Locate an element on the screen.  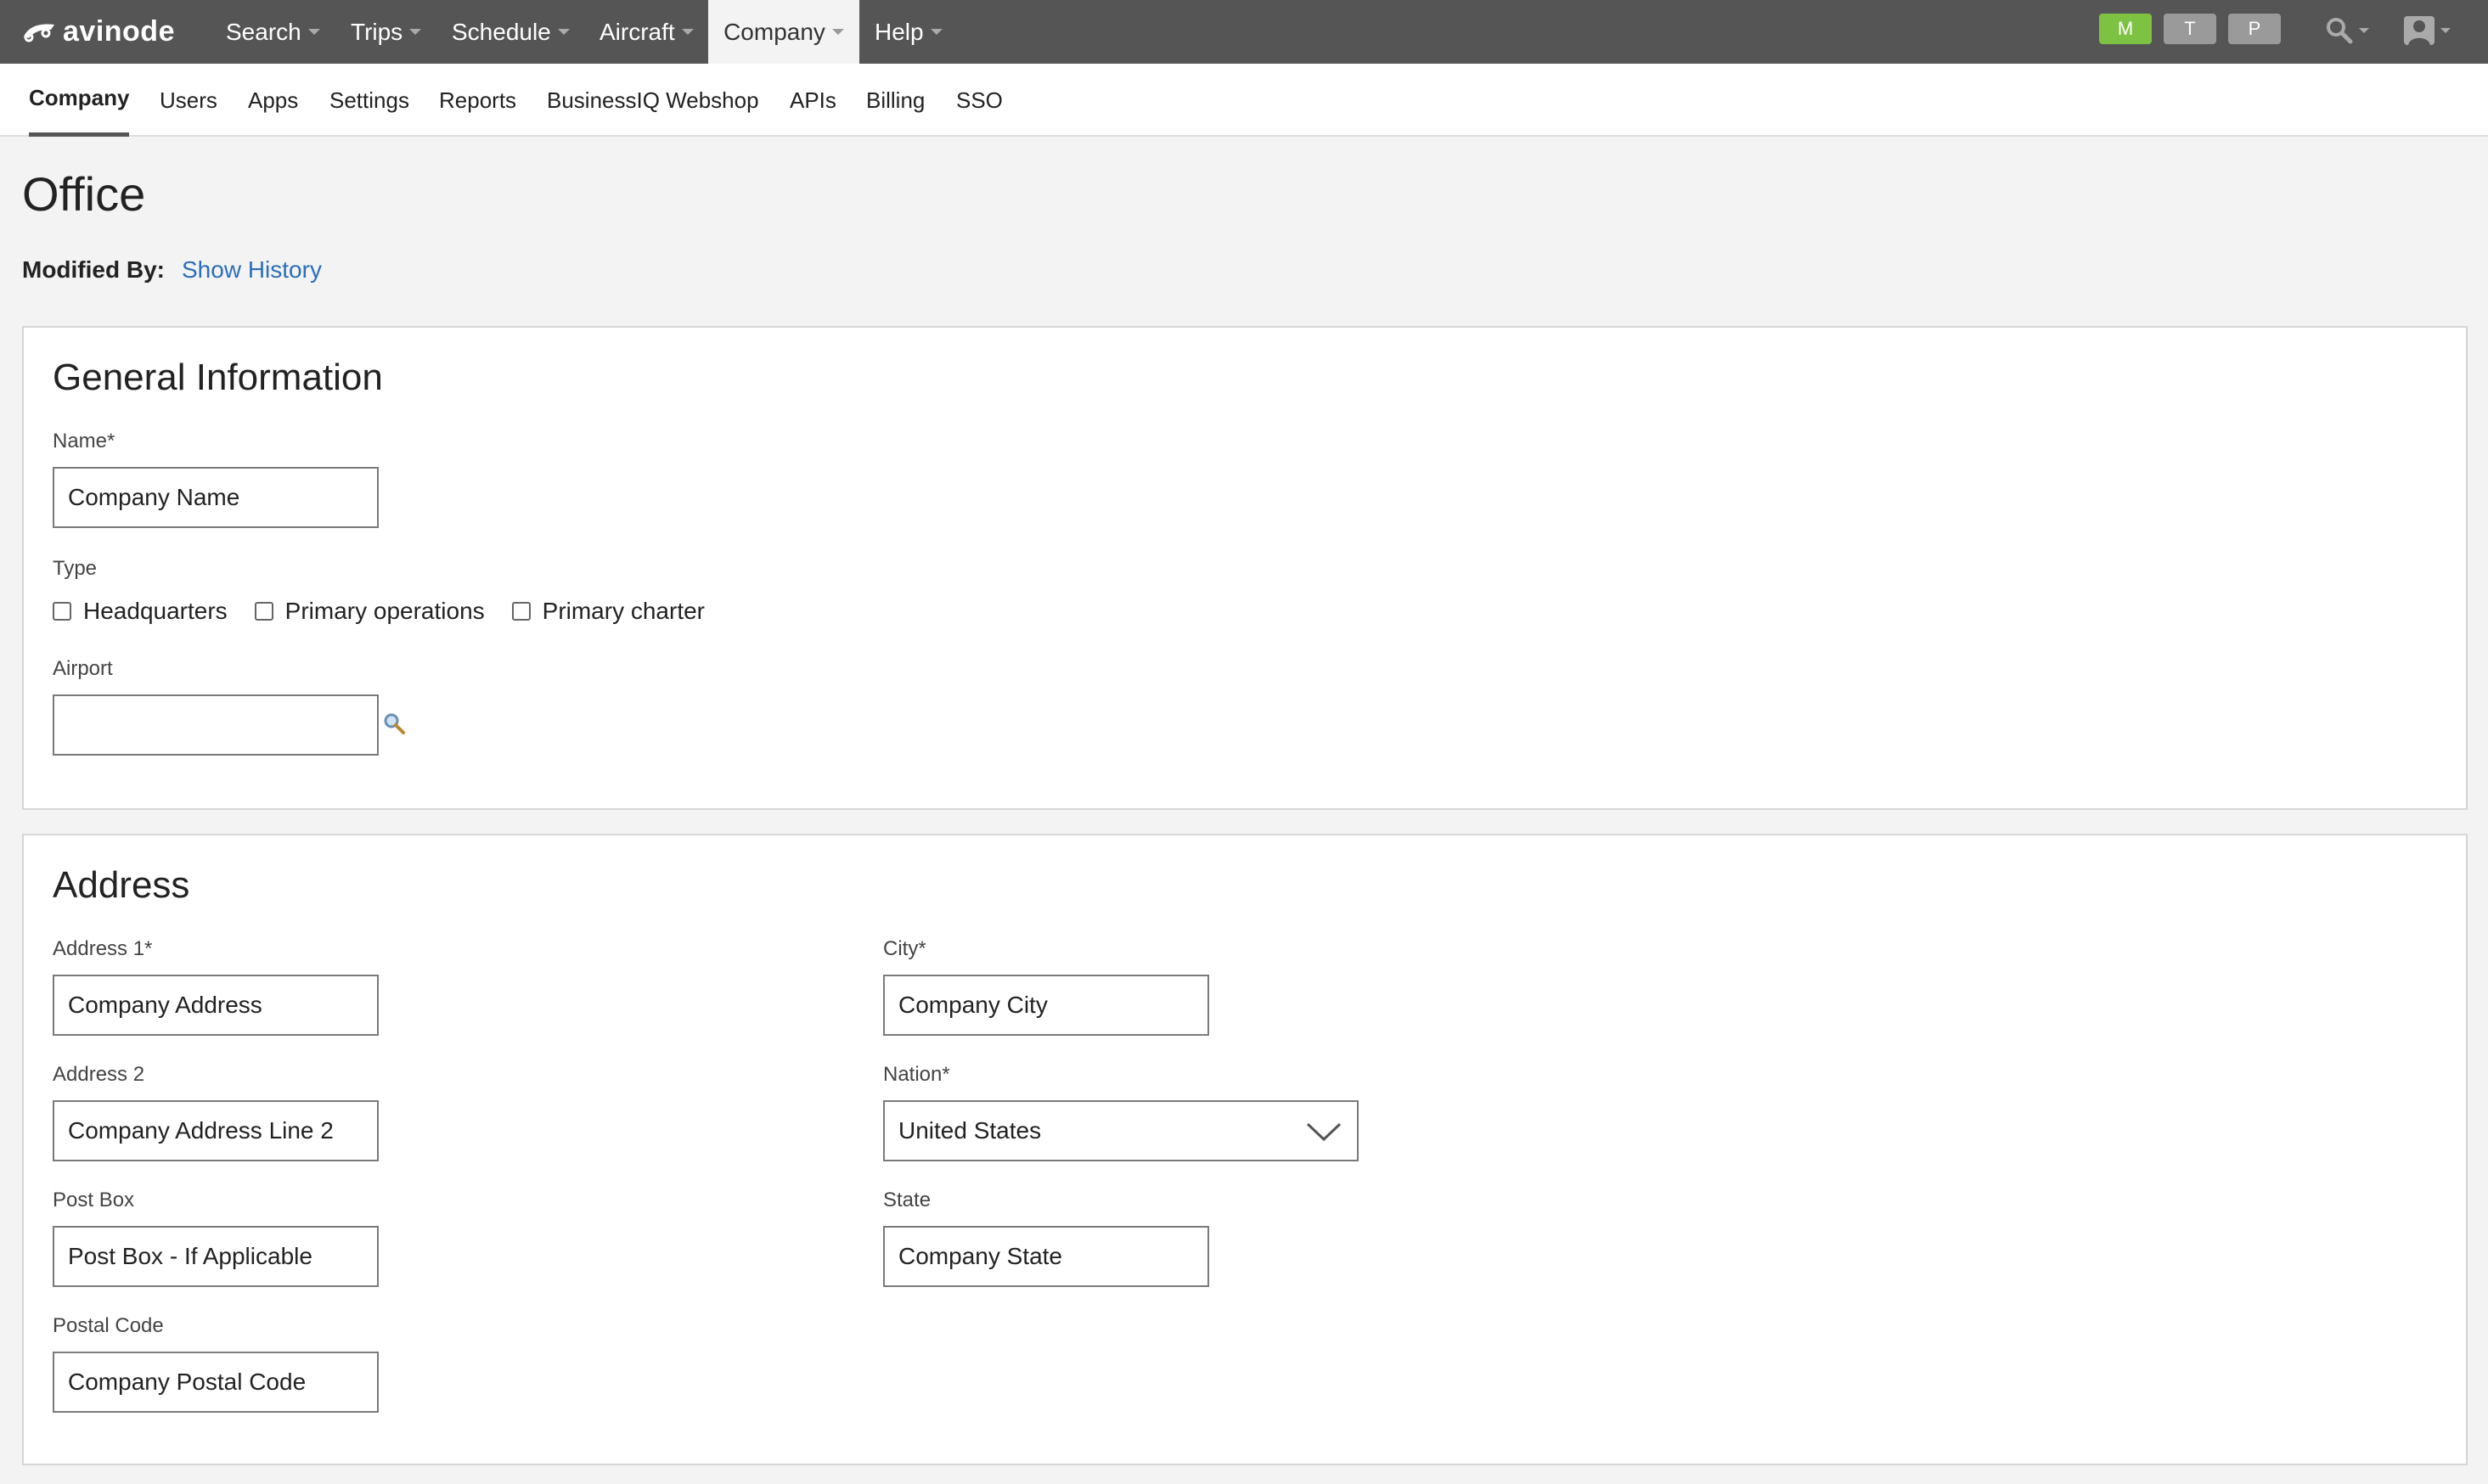
nav-company-label: Company is located at coordinates (774, 31).